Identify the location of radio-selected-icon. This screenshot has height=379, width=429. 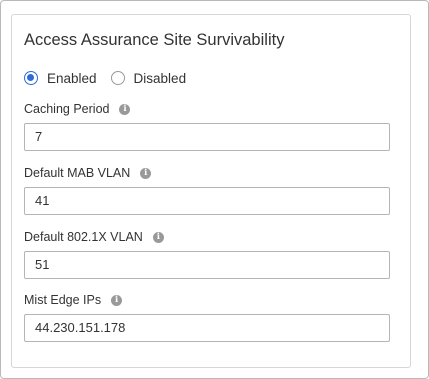
(31, 78).